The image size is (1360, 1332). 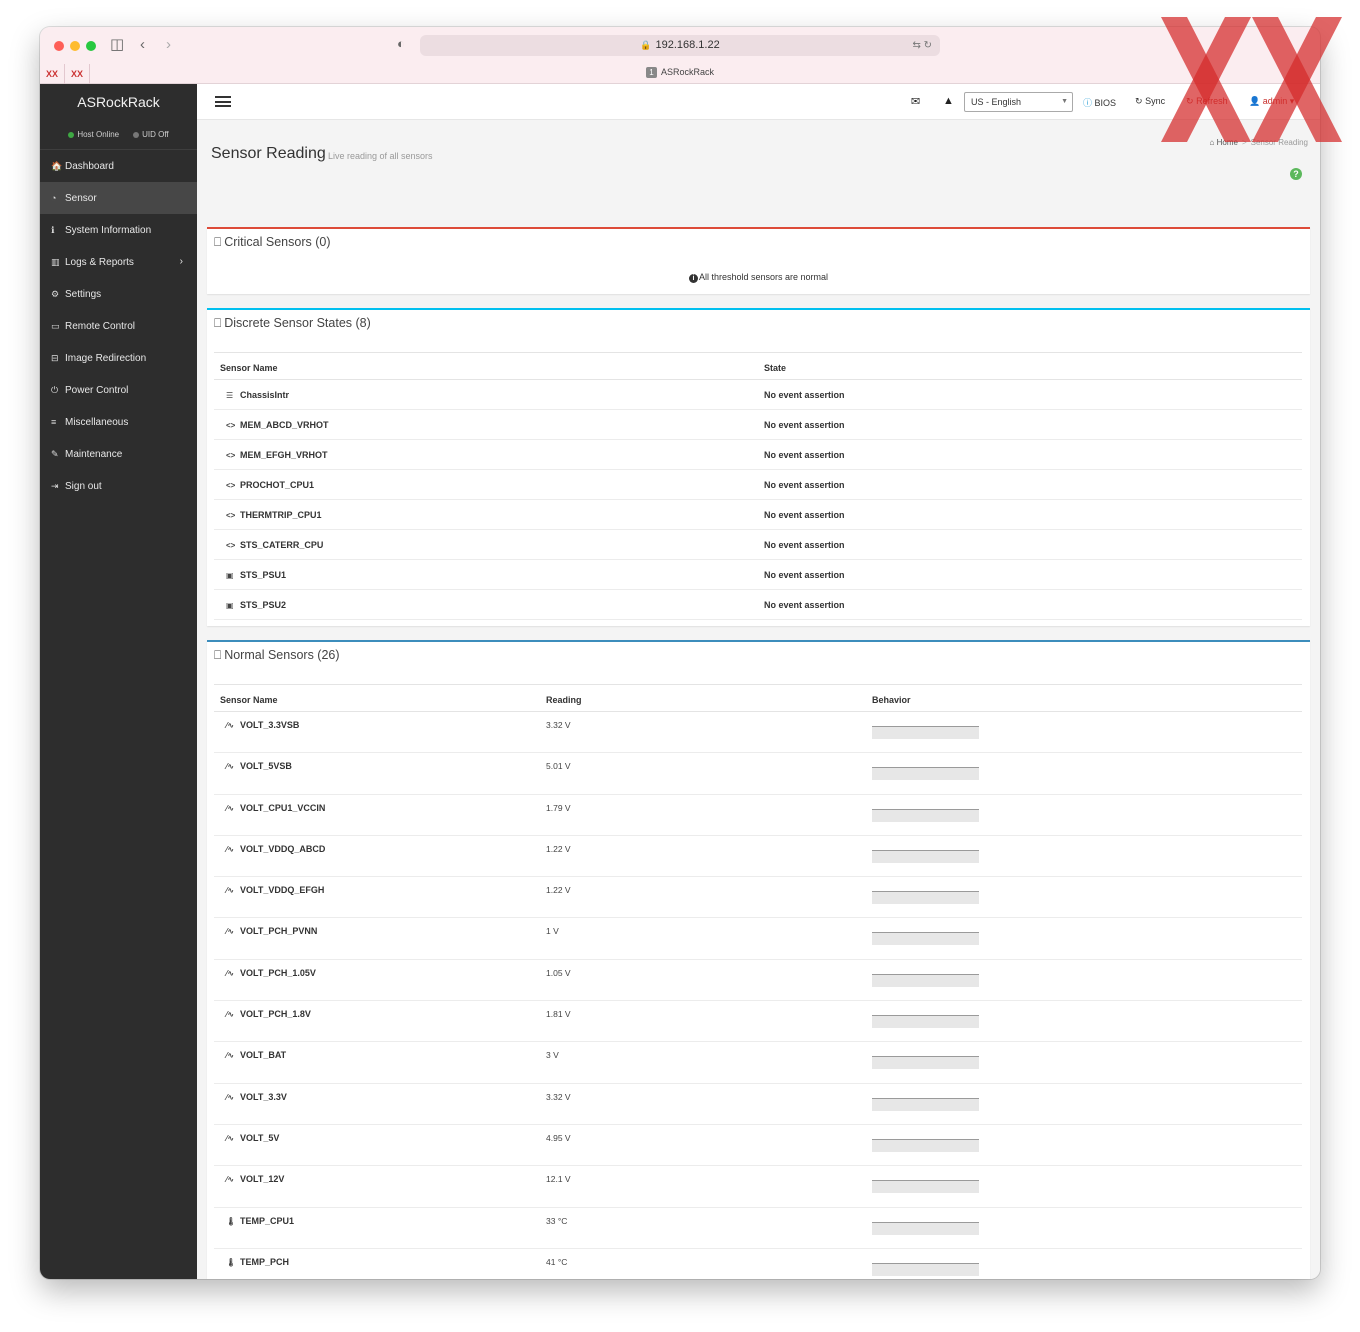 I want to click on all-normal-message: i All threshold sensors are normal, so click(x=758, y=277).